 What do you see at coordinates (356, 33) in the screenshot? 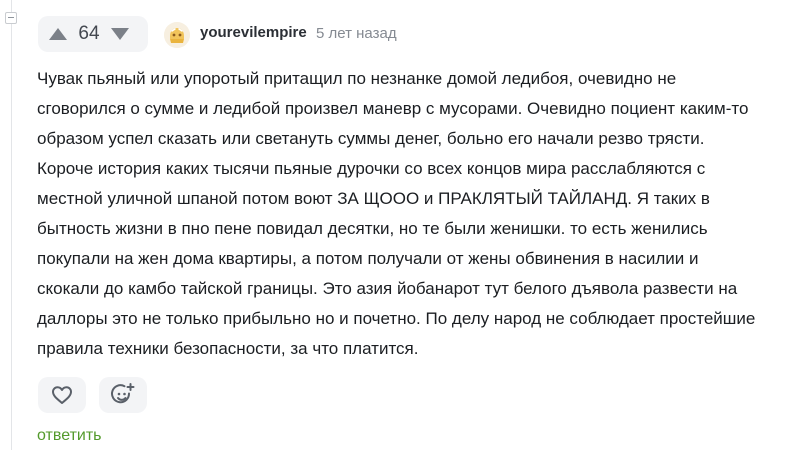
I see `comment-timestamp: 5 лет назад` at bounding box center [356, 33].